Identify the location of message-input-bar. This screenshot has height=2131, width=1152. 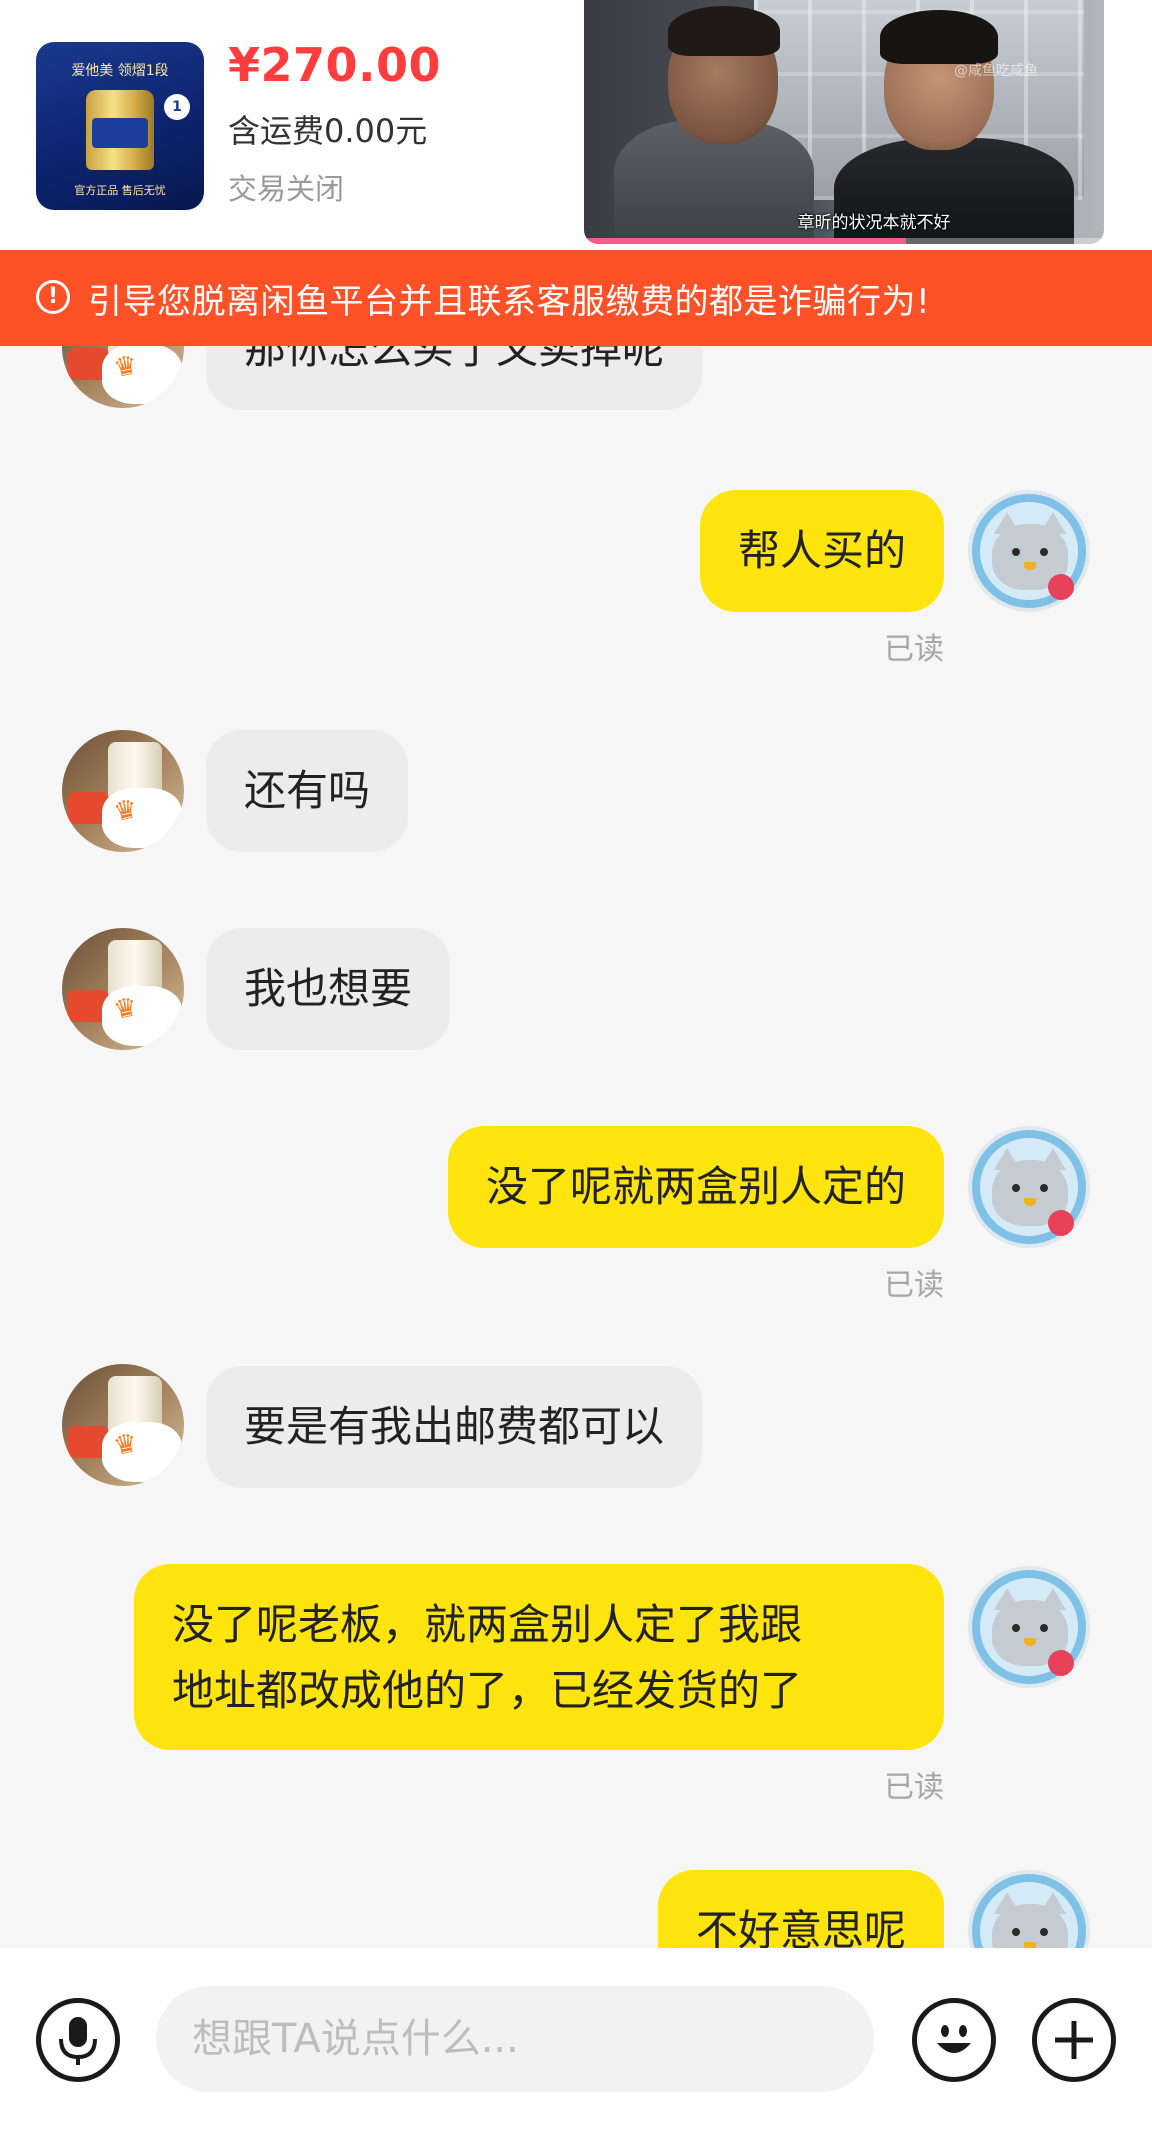
(576, 2039).